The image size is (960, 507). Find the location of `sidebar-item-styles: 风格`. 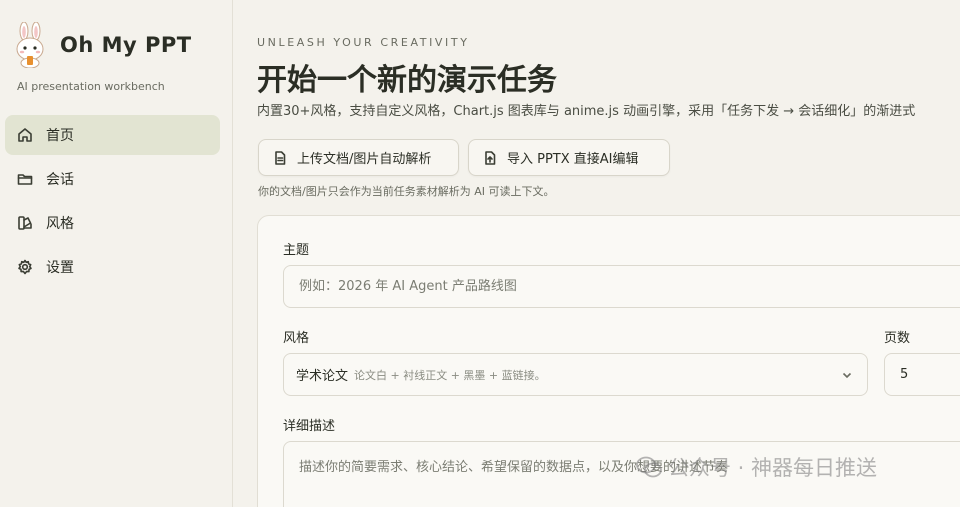

sidebar-item-styles: 风格 is located at coordinates (112, 223).